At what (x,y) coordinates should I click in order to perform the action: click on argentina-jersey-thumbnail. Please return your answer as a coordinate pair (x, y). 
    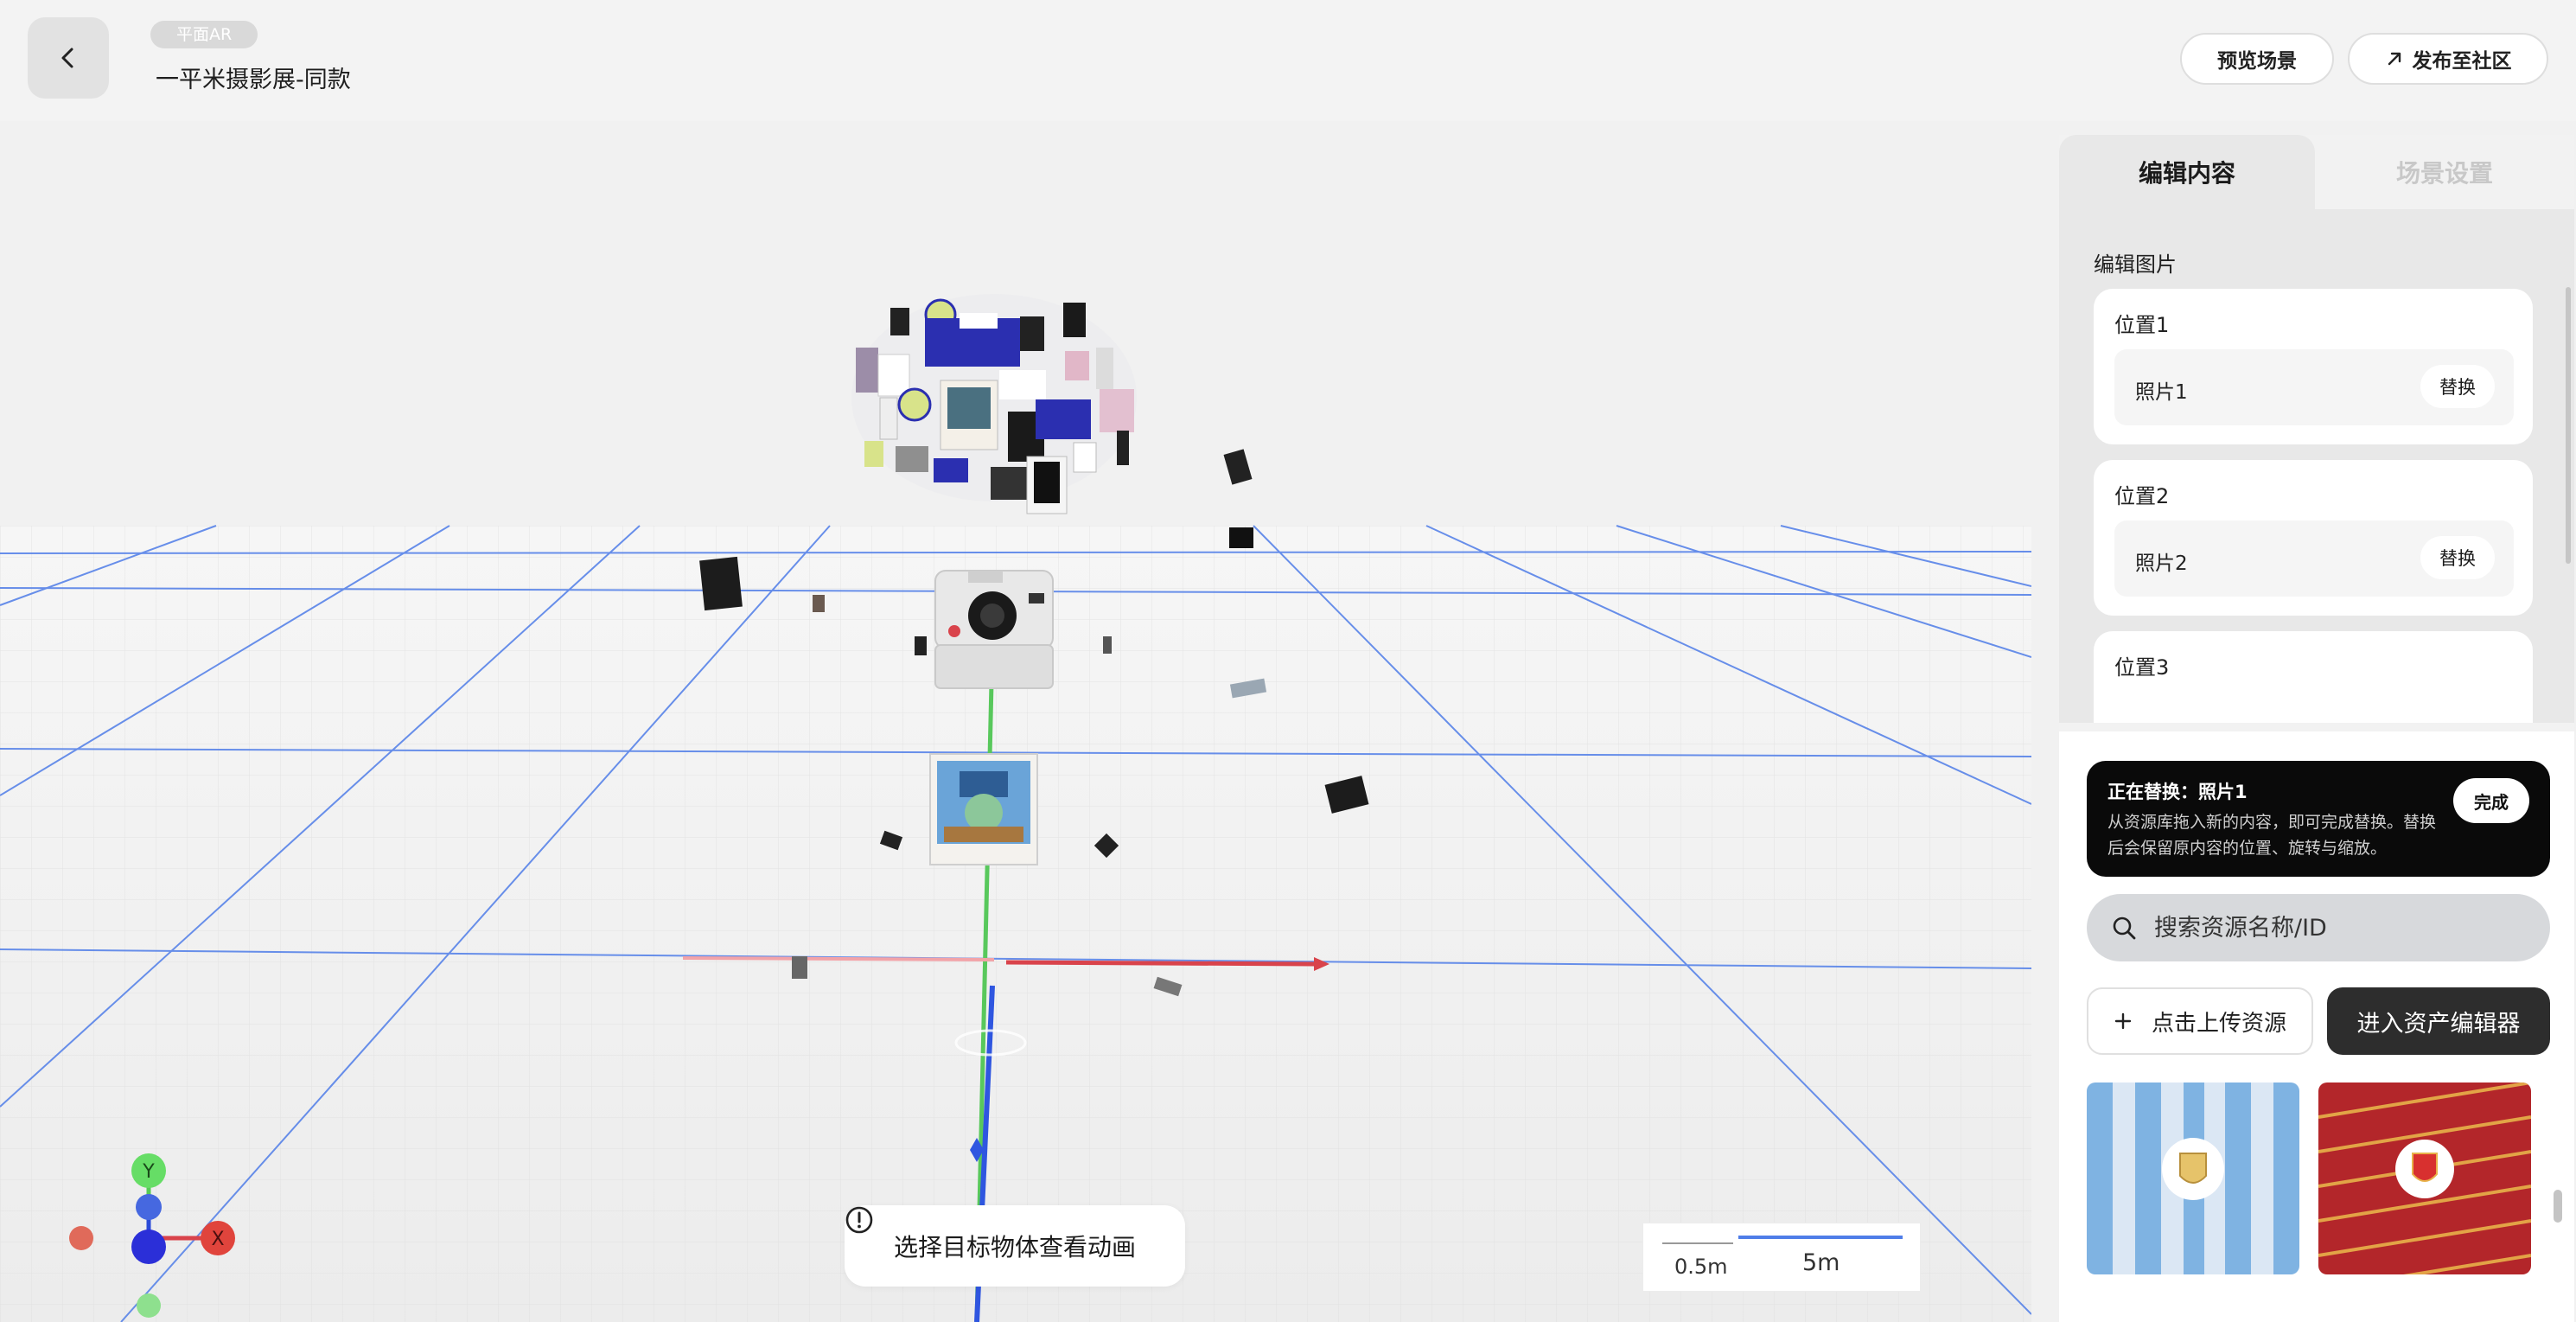
    Looking at the image, I should click on (2193, 1178).